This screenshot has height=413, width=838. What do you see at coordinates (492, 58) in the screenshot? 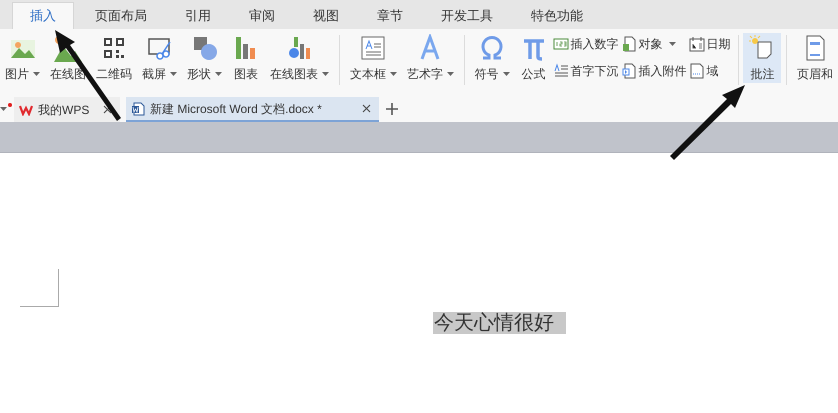
I see `ribbon-button: 符号` at bounding box center [492, 58].